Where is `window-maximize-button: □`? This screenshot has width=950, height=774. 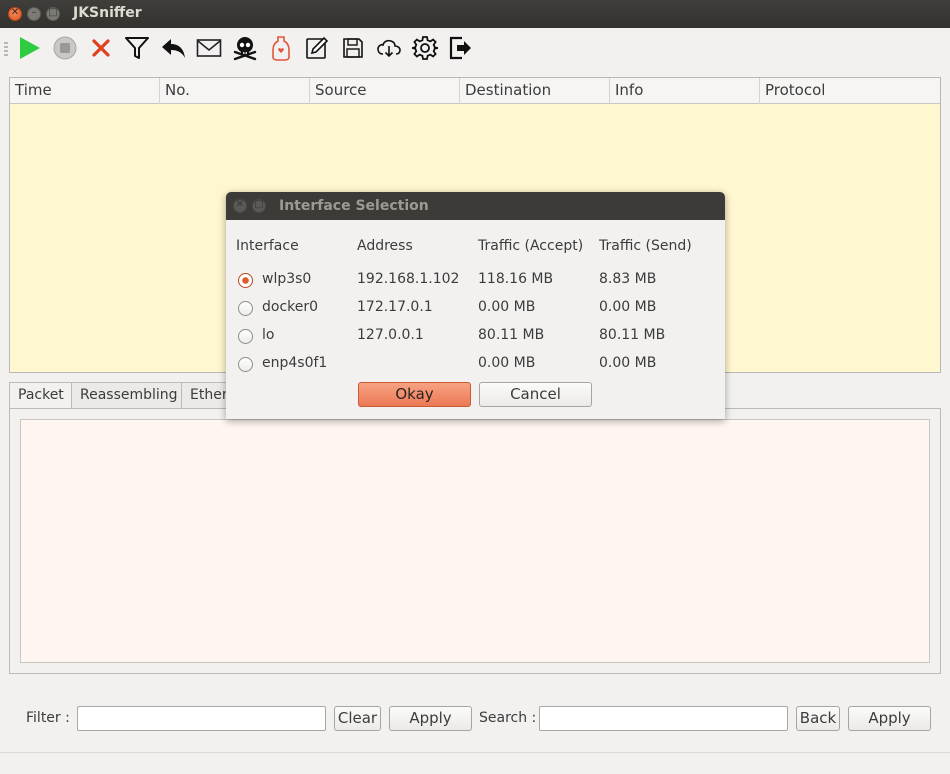
window-maximize-button: □ is located at coordinates (53, 14).